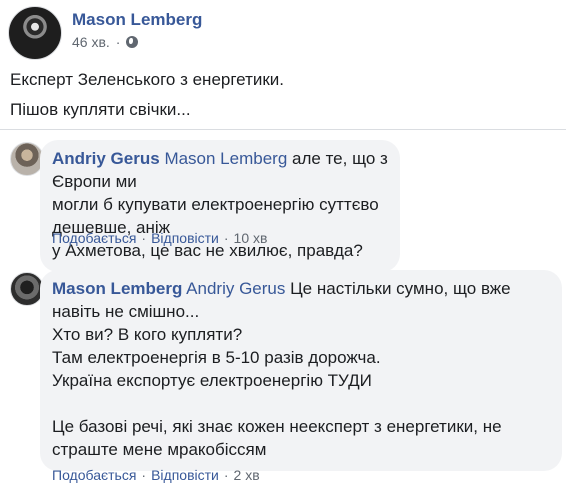  I want to click on commenter-name: Andriy Gerus, so click(106, 158).